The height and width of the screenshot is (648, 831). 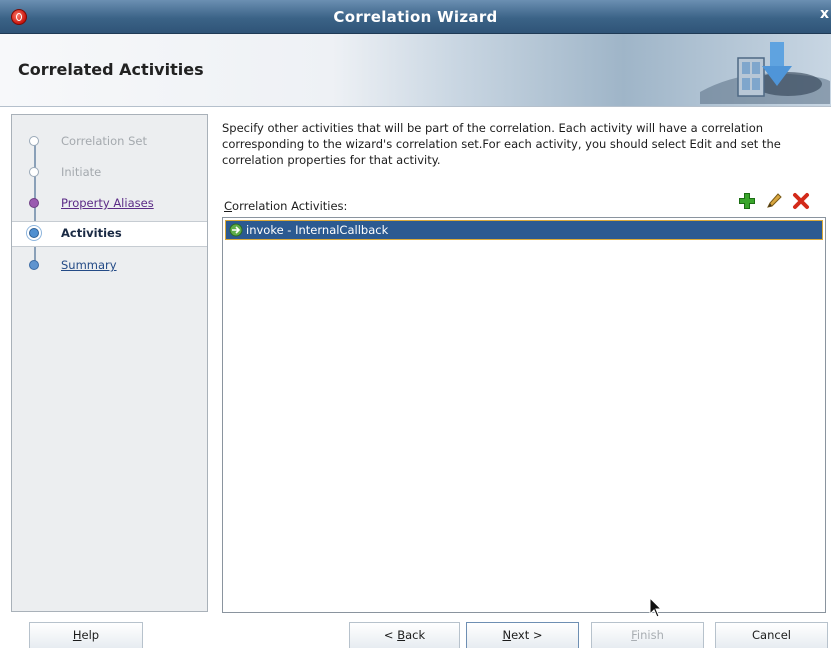 I want to click on step-label: Correlation Set, so click(x=104, y=141).